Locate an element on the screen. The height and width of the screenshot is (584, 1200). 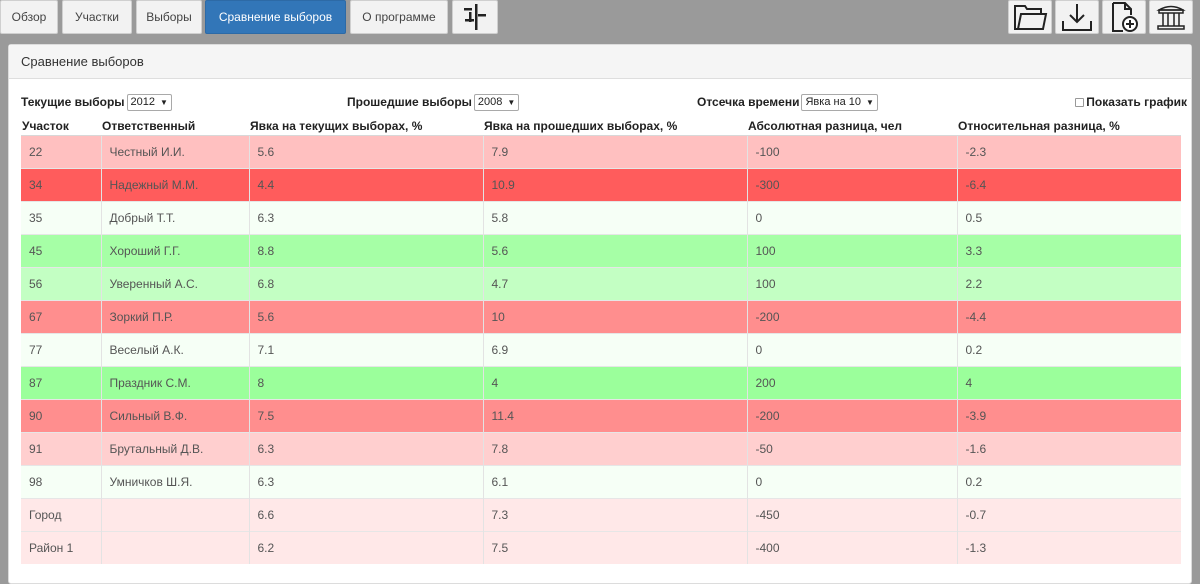
header-relative-diff: Относительная разница, % is located at coordinates (1069, 126).